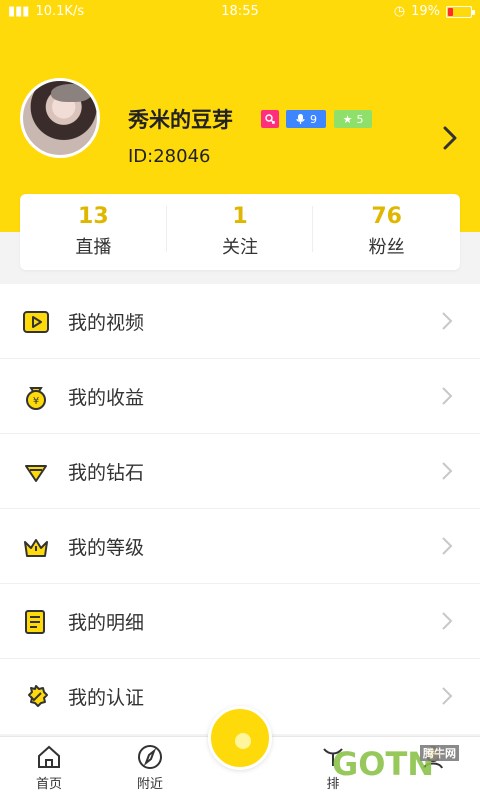  What do you see at coordinates (106, 698) in the screenshot?
I see `menu-label: 我的认证` at bounding box center [106, 698].